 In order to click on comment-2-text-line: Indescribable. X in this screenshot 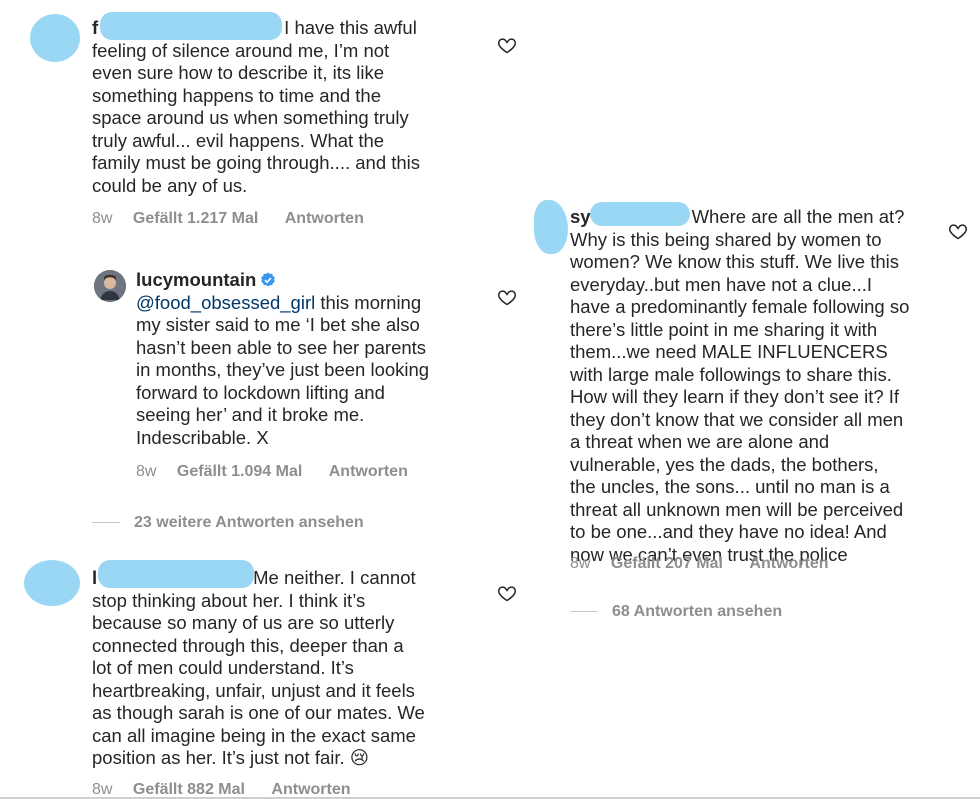, I will do `click(202, 437)`.